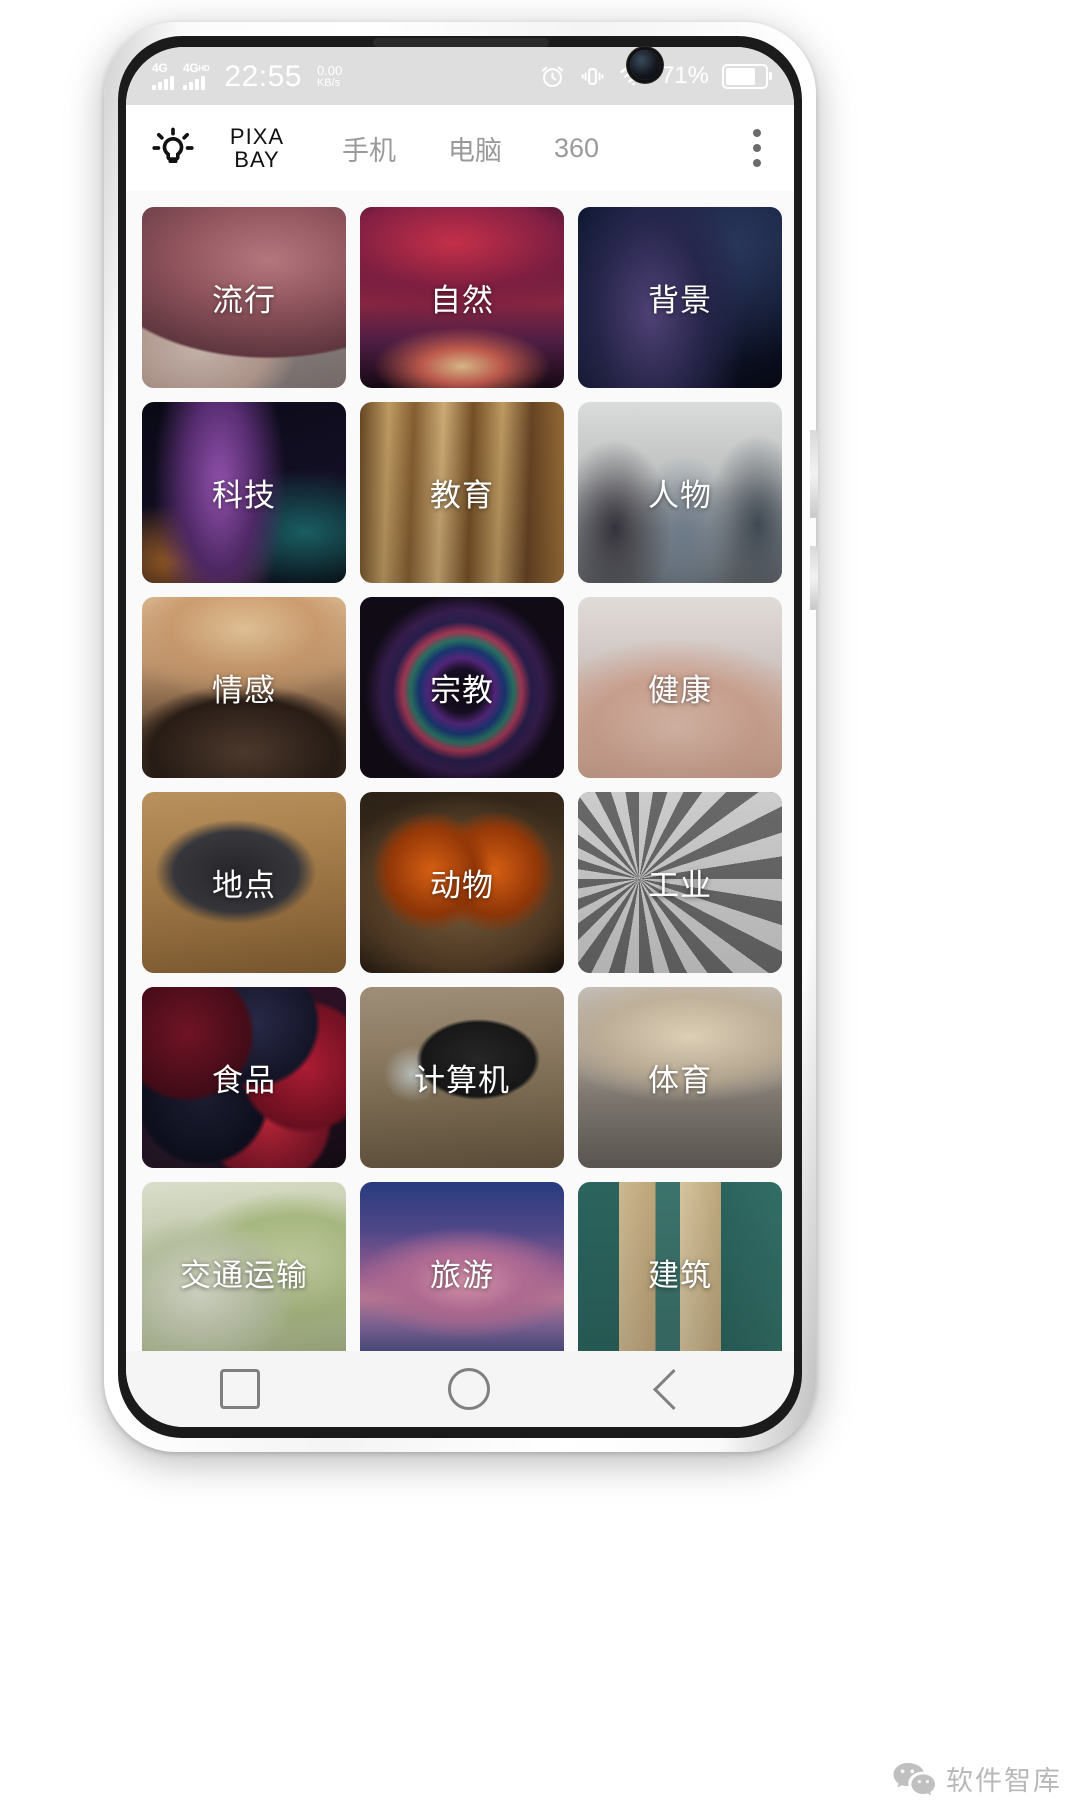 The image size is (1080, 1816). I want to click on category-tile-education: 教育, so click(462, 492).